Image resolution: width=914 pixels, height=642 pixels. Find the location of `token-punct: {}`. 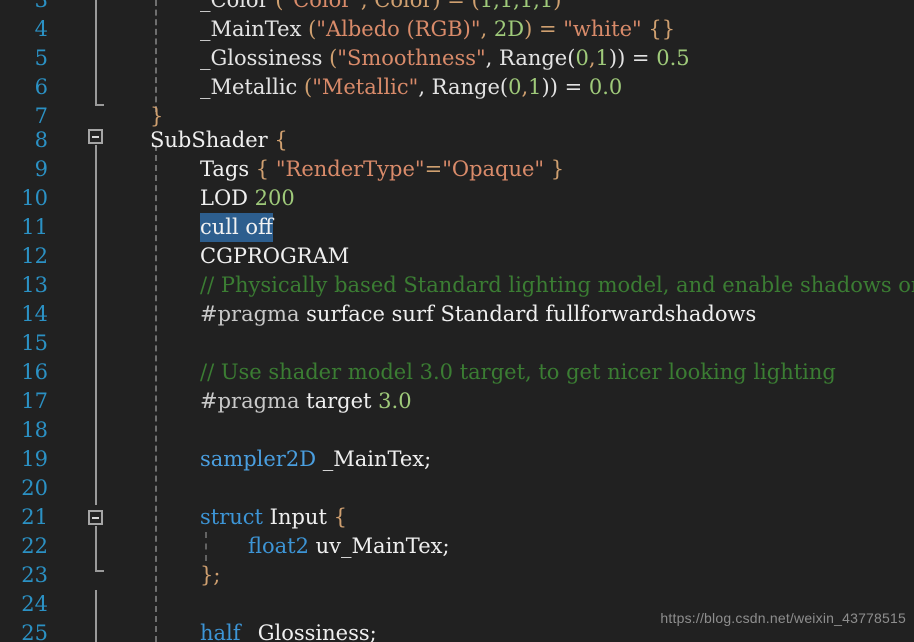

token-punct: {} is located at coordinates (658, 29).